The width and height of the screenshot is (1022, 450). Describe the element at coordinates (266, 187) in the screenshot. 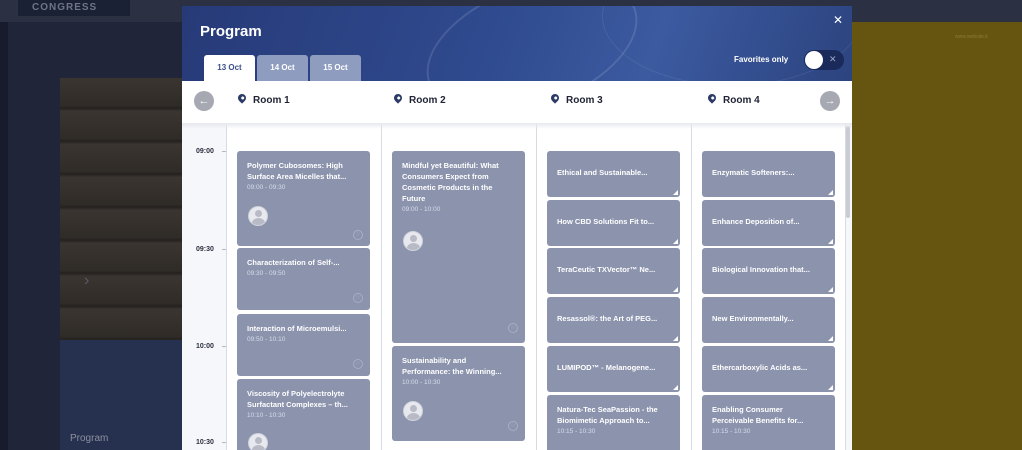

I see `session-time: 09:00 - 09:30` at that location.